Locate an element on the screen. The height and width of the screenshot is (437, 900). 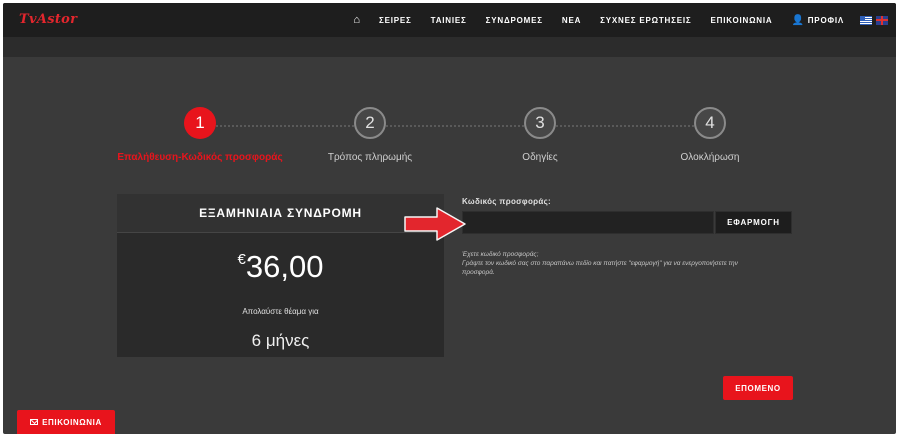
plan-title: ΕΞΑΜΗΝΙΑΙΑ ΣΥΝΔΡΟΜΗ is located at coordinates (280, 213).